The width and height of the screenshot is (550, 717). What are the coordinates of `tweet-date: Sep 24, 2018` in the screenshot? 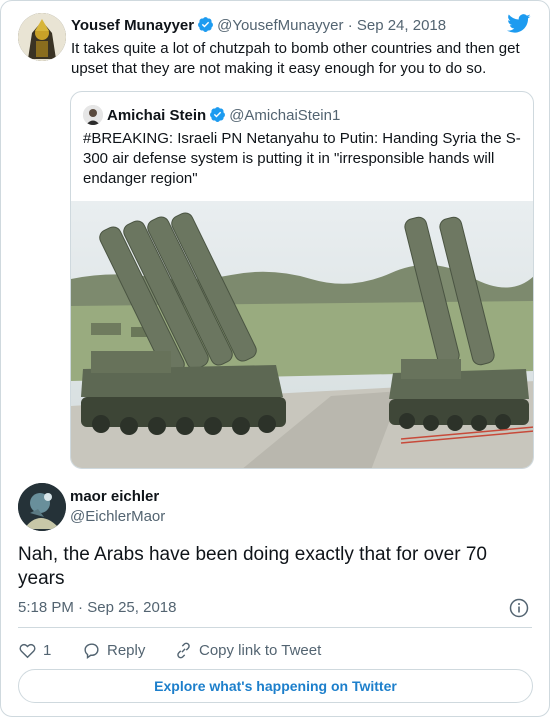 It's located at (401, 25).